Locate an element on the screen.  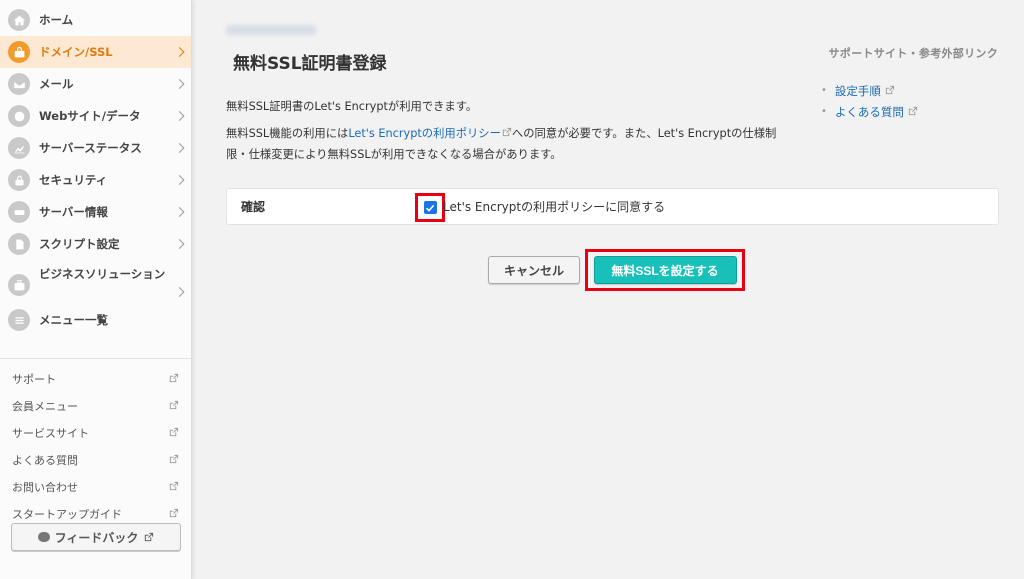
sidebar-item-server-info: サーバー情報 is located at coordinates (95, 212).